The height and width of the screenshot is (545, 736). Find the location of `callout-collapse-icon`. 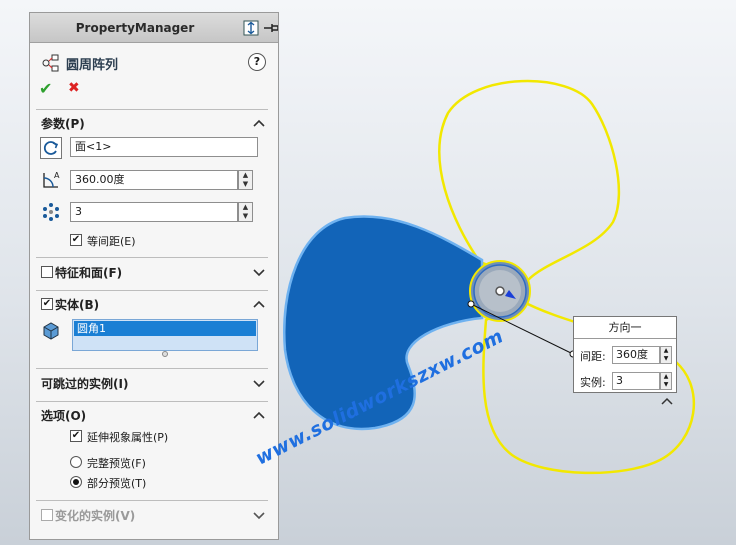

callout-collapse-icon is located at coordinates (667, 401).